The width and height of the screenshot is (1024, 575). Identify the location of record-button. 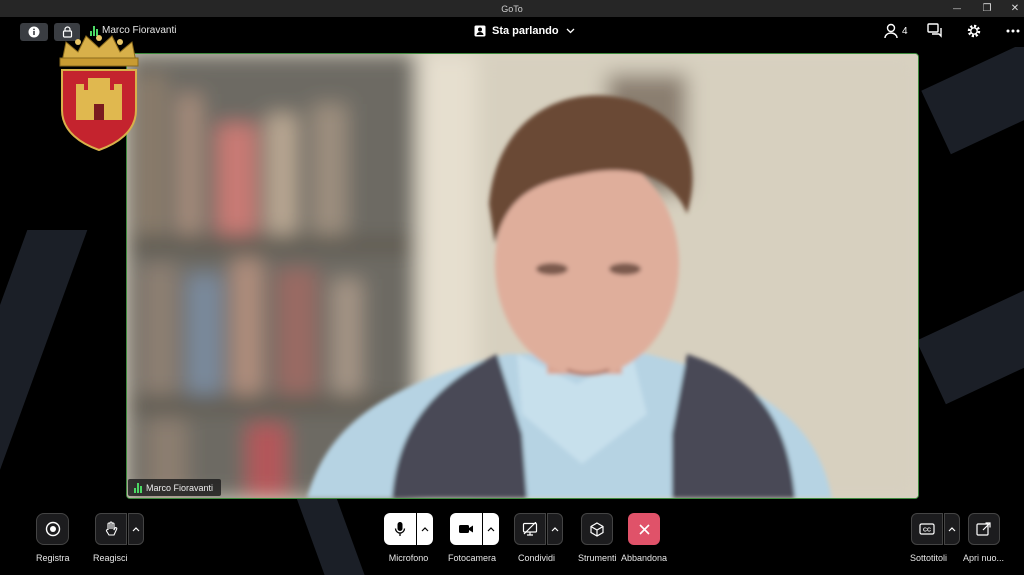
(53, 529).